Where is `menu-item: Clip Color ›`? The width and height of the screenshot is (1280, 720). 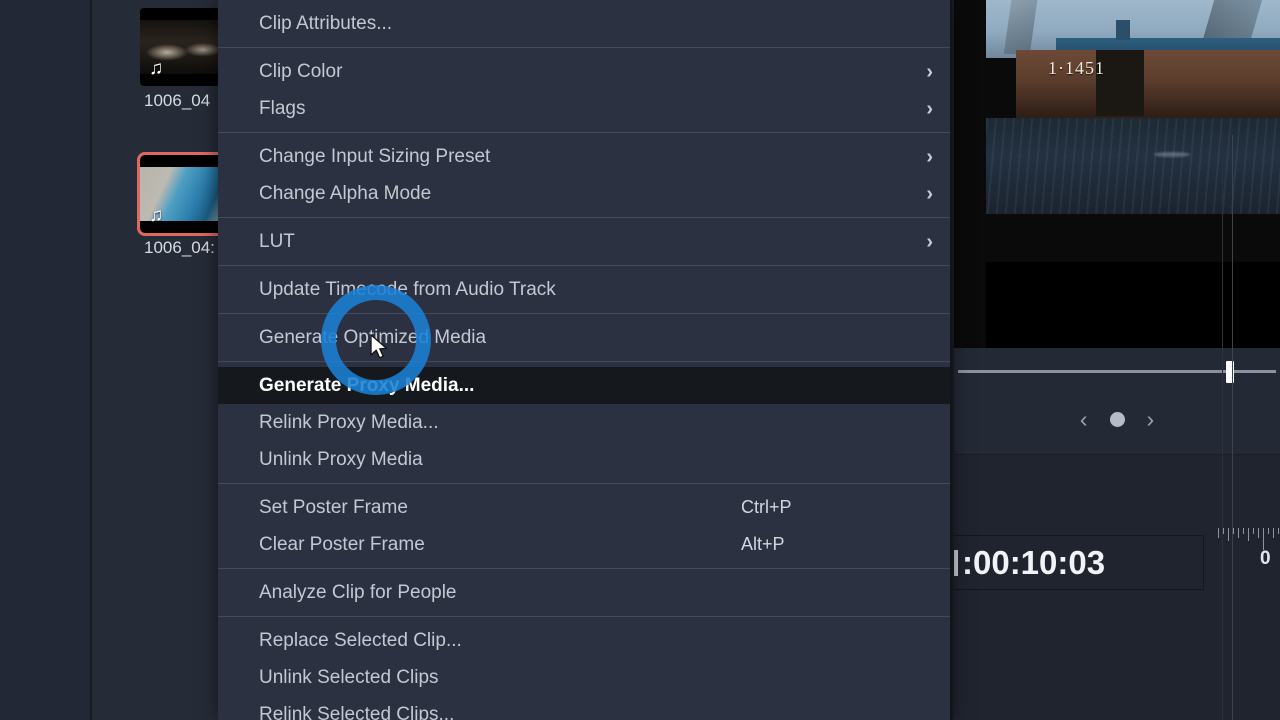 menu-item: Clip Color › is located at coordinates (584, 71).